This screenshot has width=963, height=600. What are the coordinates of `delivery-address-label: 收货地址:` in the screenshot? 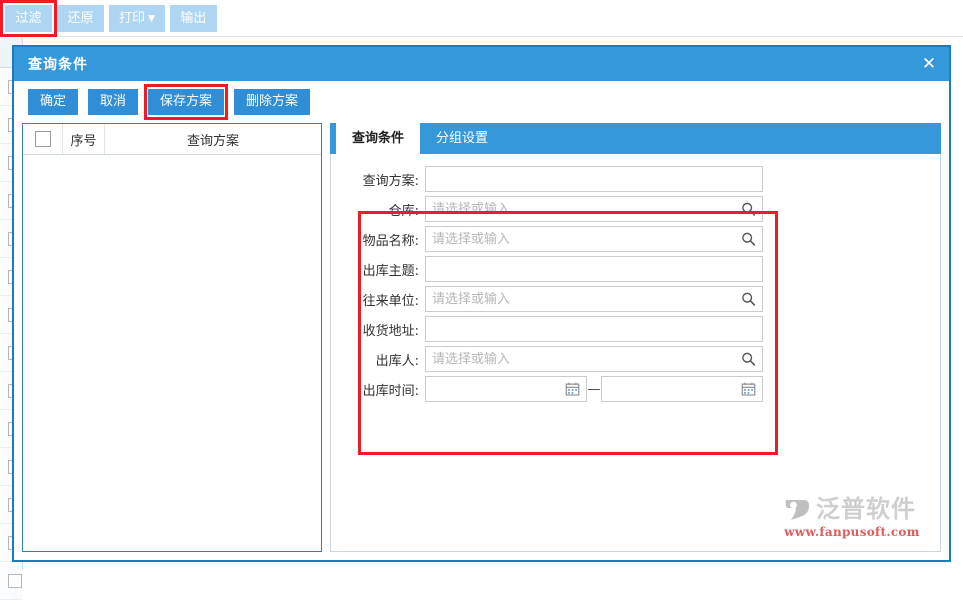 It's located at (390, 331).